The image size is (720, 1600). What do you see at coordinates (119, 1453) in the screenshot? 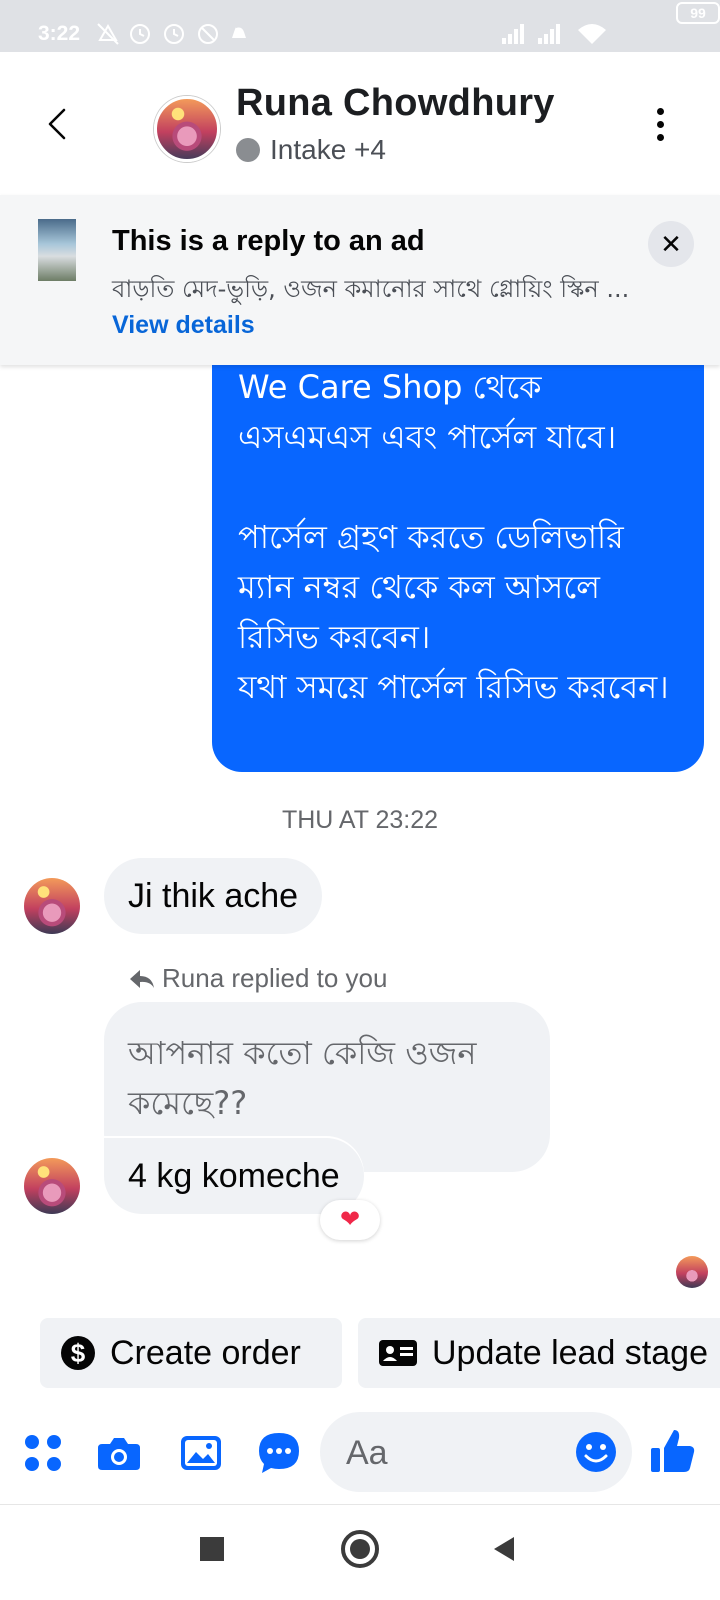
I see `camera-icon` at bounding box center [119, 1453].